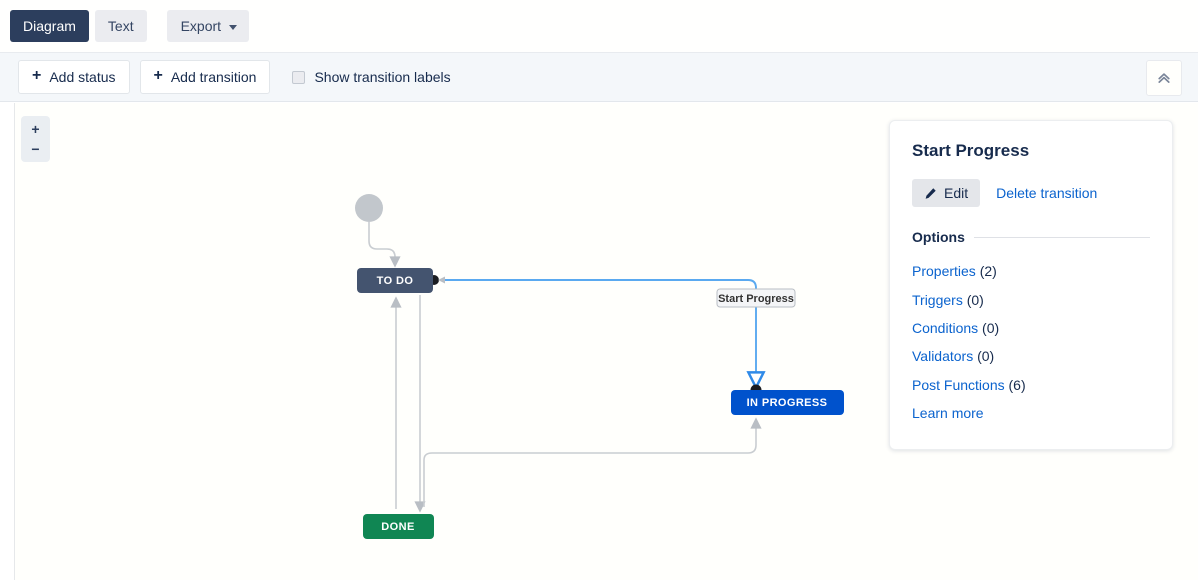 Image resolution: width=1198 pixels, height=580 pixels. What do you see at coordinates (120, 26) in the screenshot?
I see `tab-text: Text` at bounding box center [120, 26].